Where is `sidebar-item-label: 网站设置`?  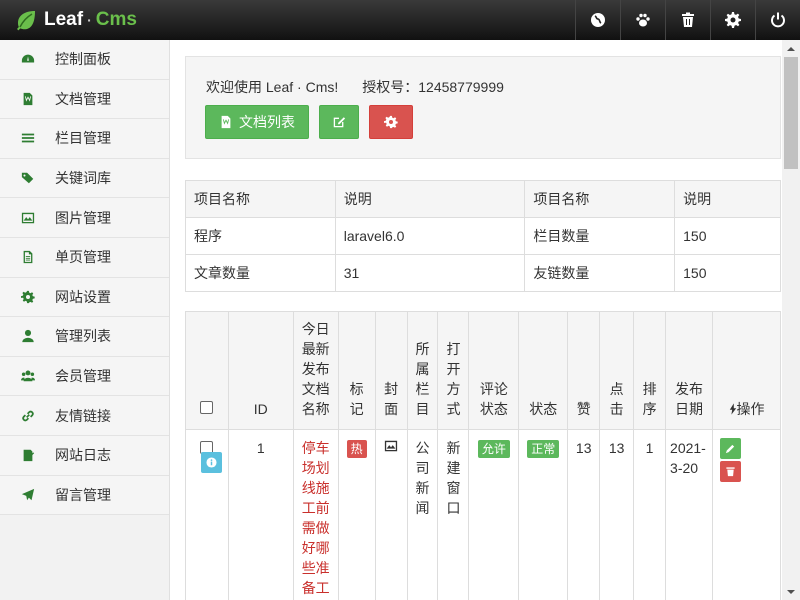 sidebar-item-label: 网站设置 is located at coordinates (83, 296).